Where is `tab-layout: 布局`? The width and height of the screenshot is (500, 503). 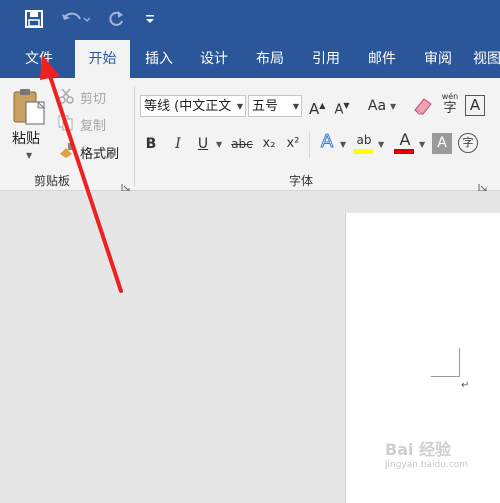 tab-layout: 布局 is located at coordinates (270, 59).